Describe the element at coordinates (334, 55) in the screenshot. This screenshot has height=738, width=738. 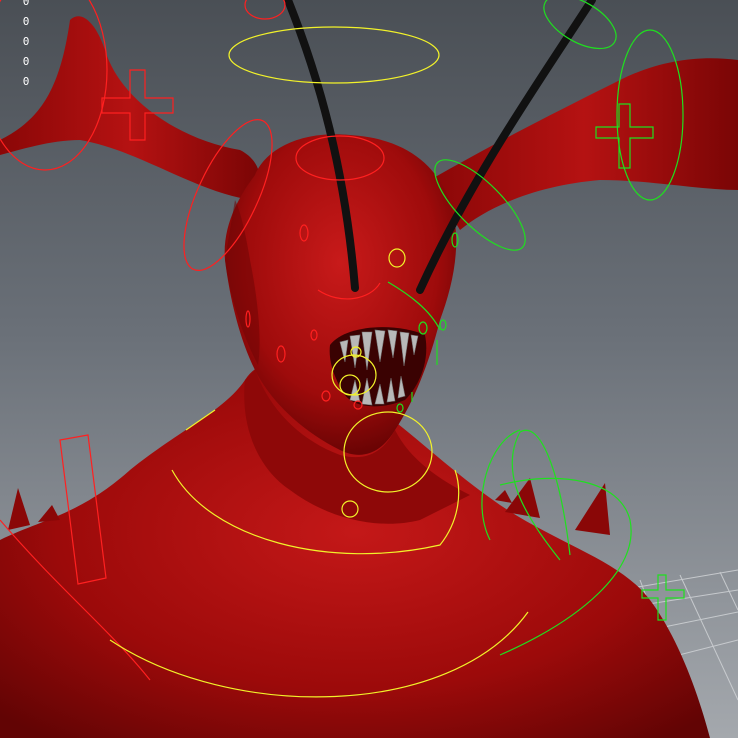
I see `yellow-ellipse-top` at that location.